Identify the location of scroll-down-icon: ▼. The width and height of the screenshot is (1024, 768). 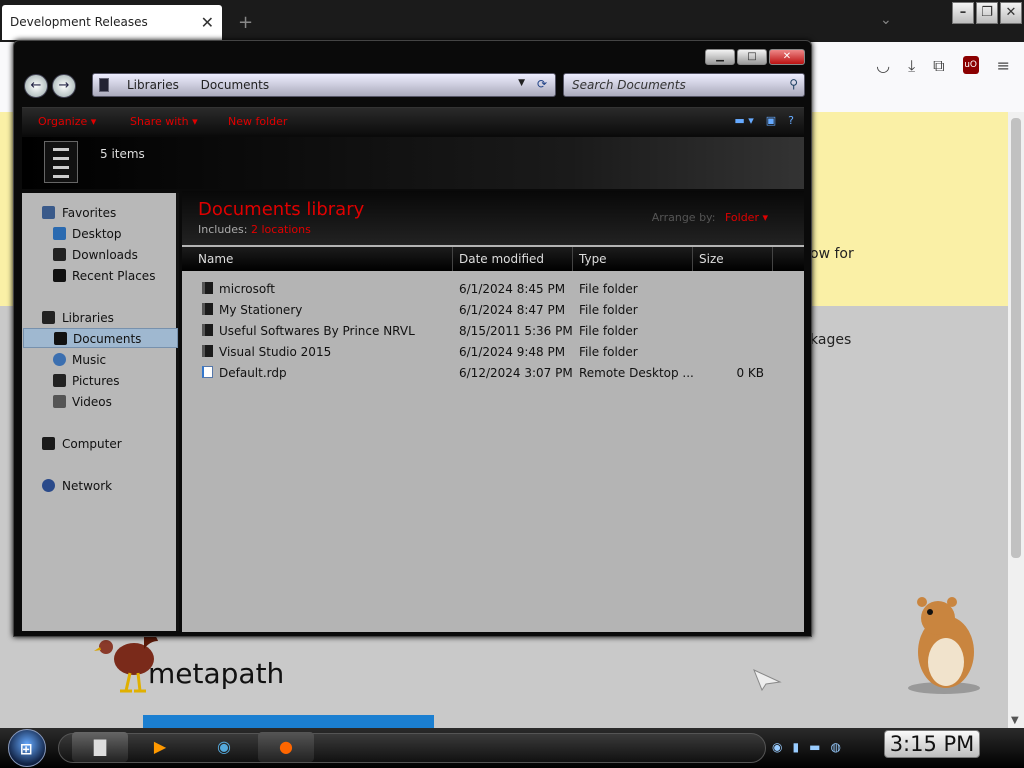
(1015, 720).